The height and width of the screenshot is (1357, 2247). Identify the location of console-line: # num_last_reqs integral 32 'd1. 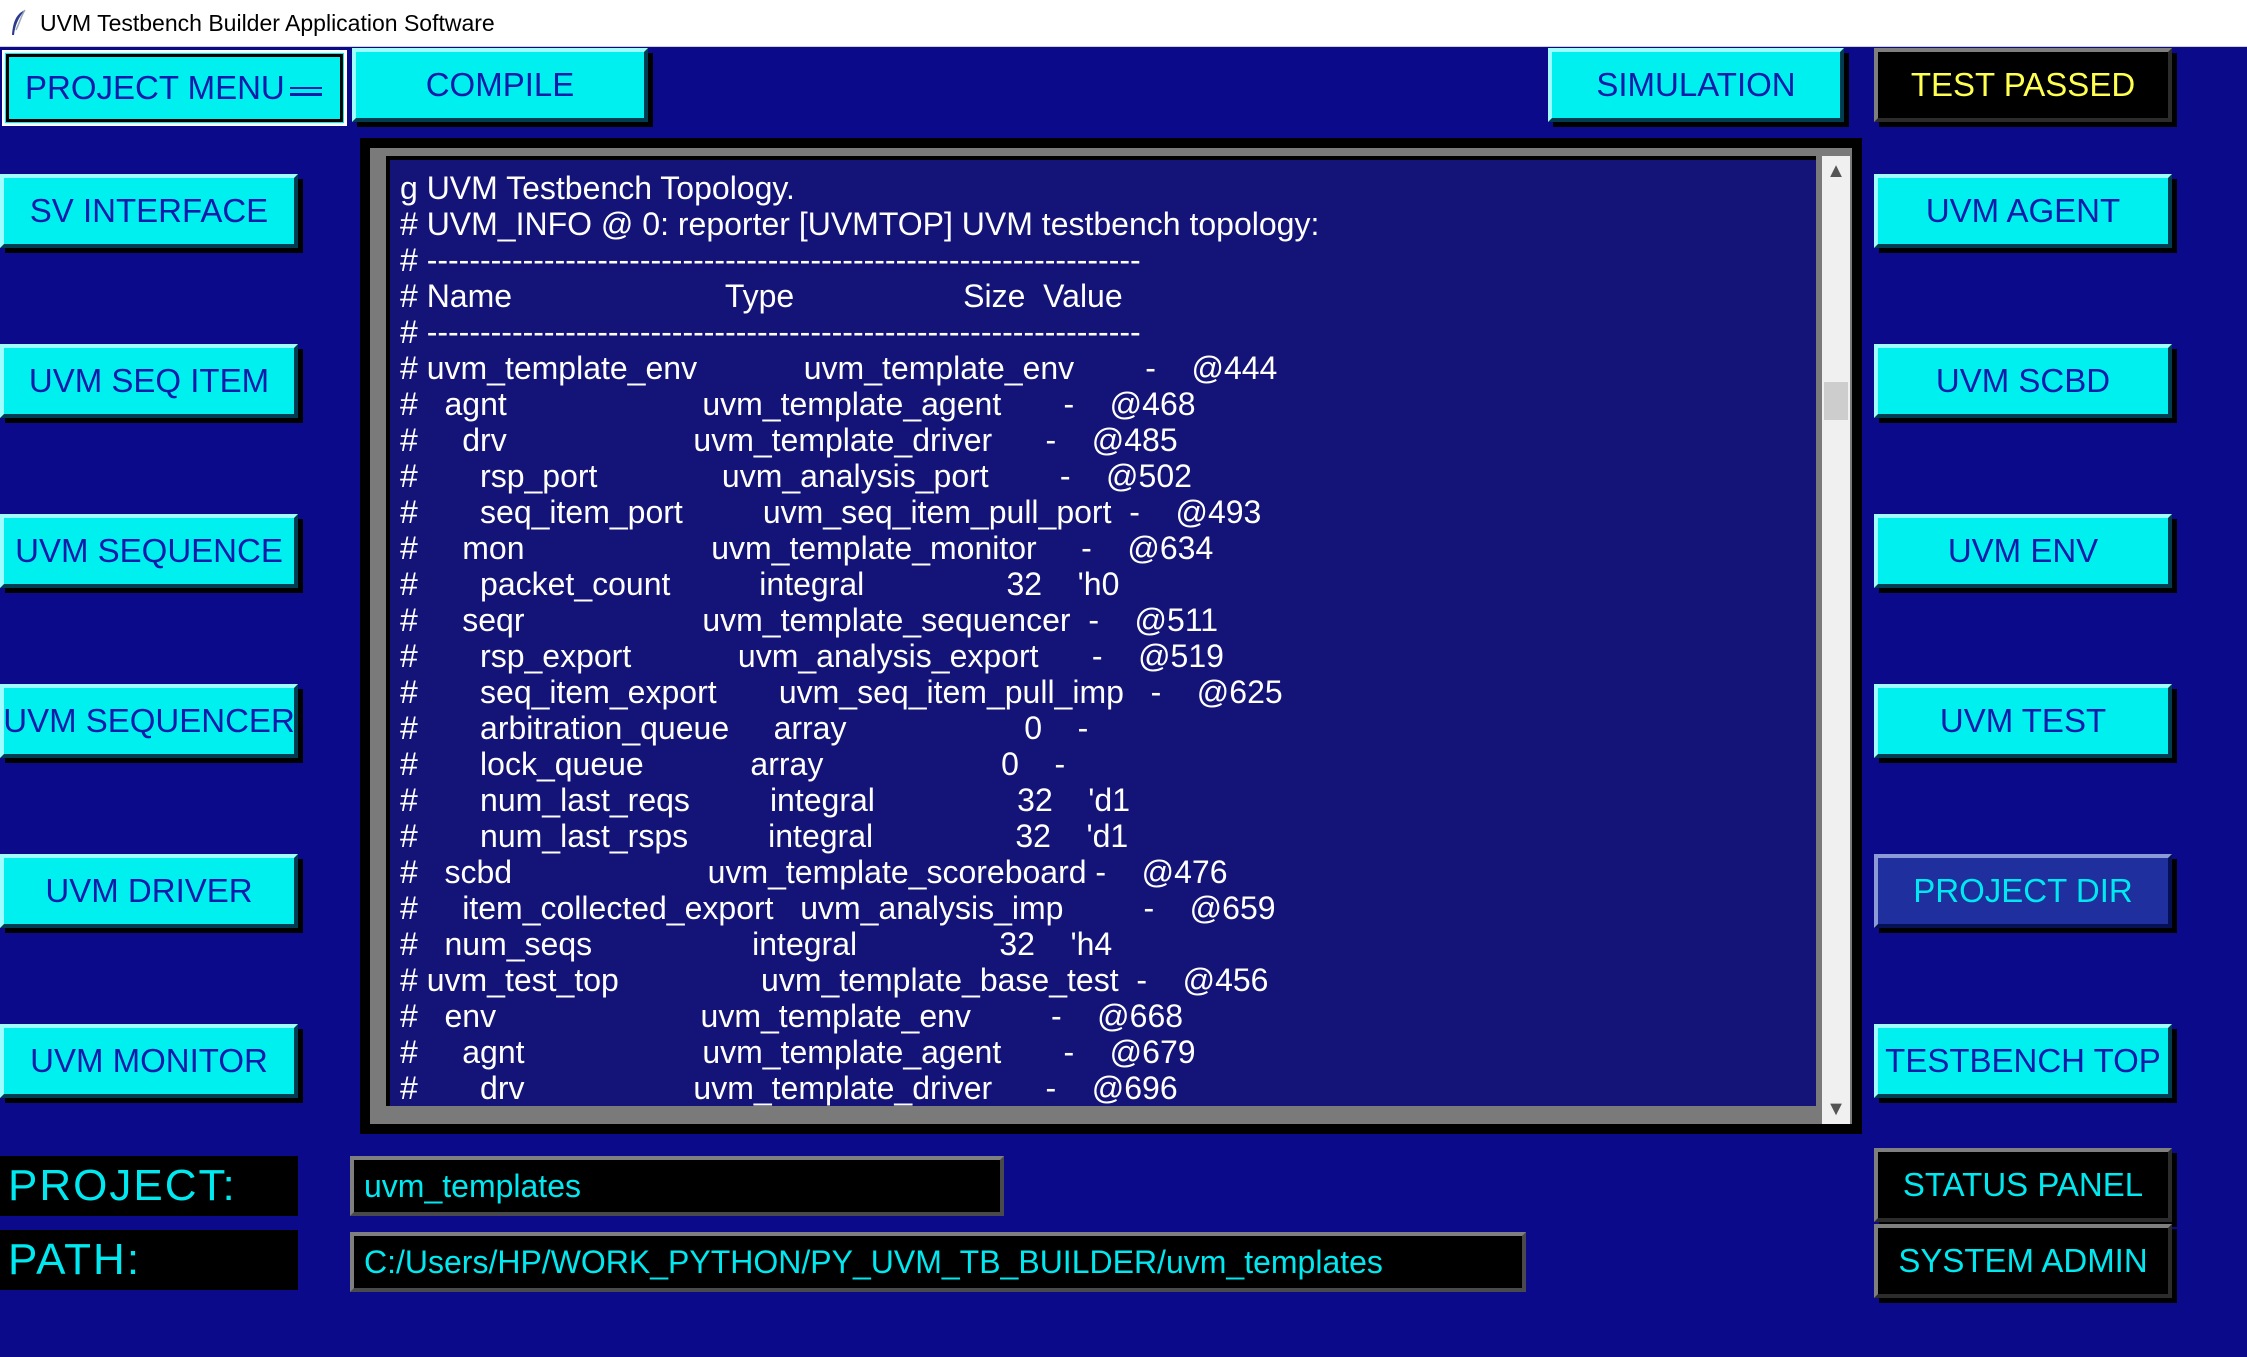
(765, 800).